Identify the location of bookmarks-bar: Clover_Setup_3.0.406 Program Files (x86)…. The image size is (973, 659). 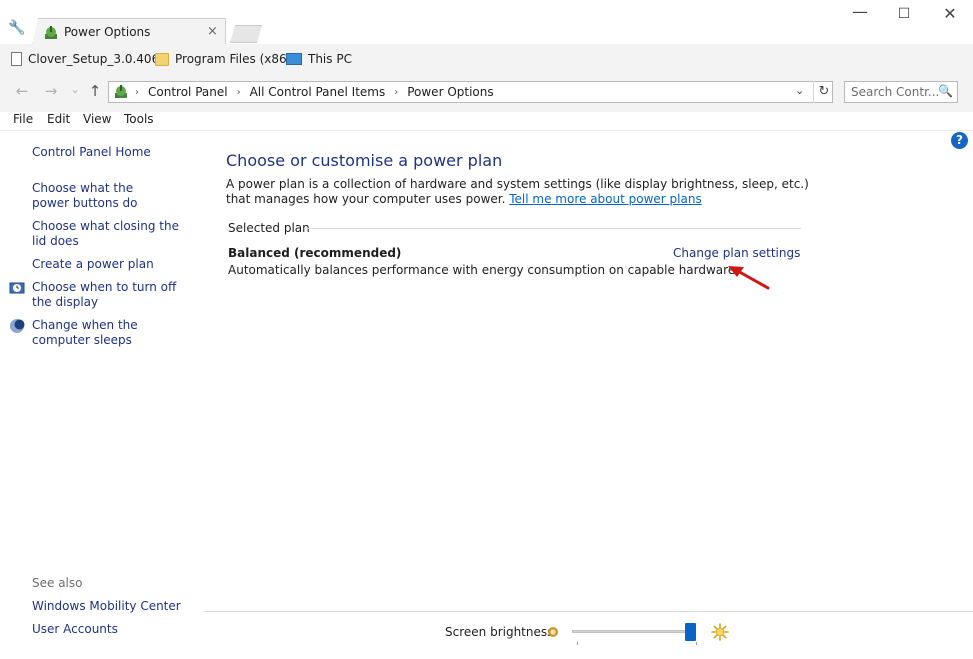
(486, 58).